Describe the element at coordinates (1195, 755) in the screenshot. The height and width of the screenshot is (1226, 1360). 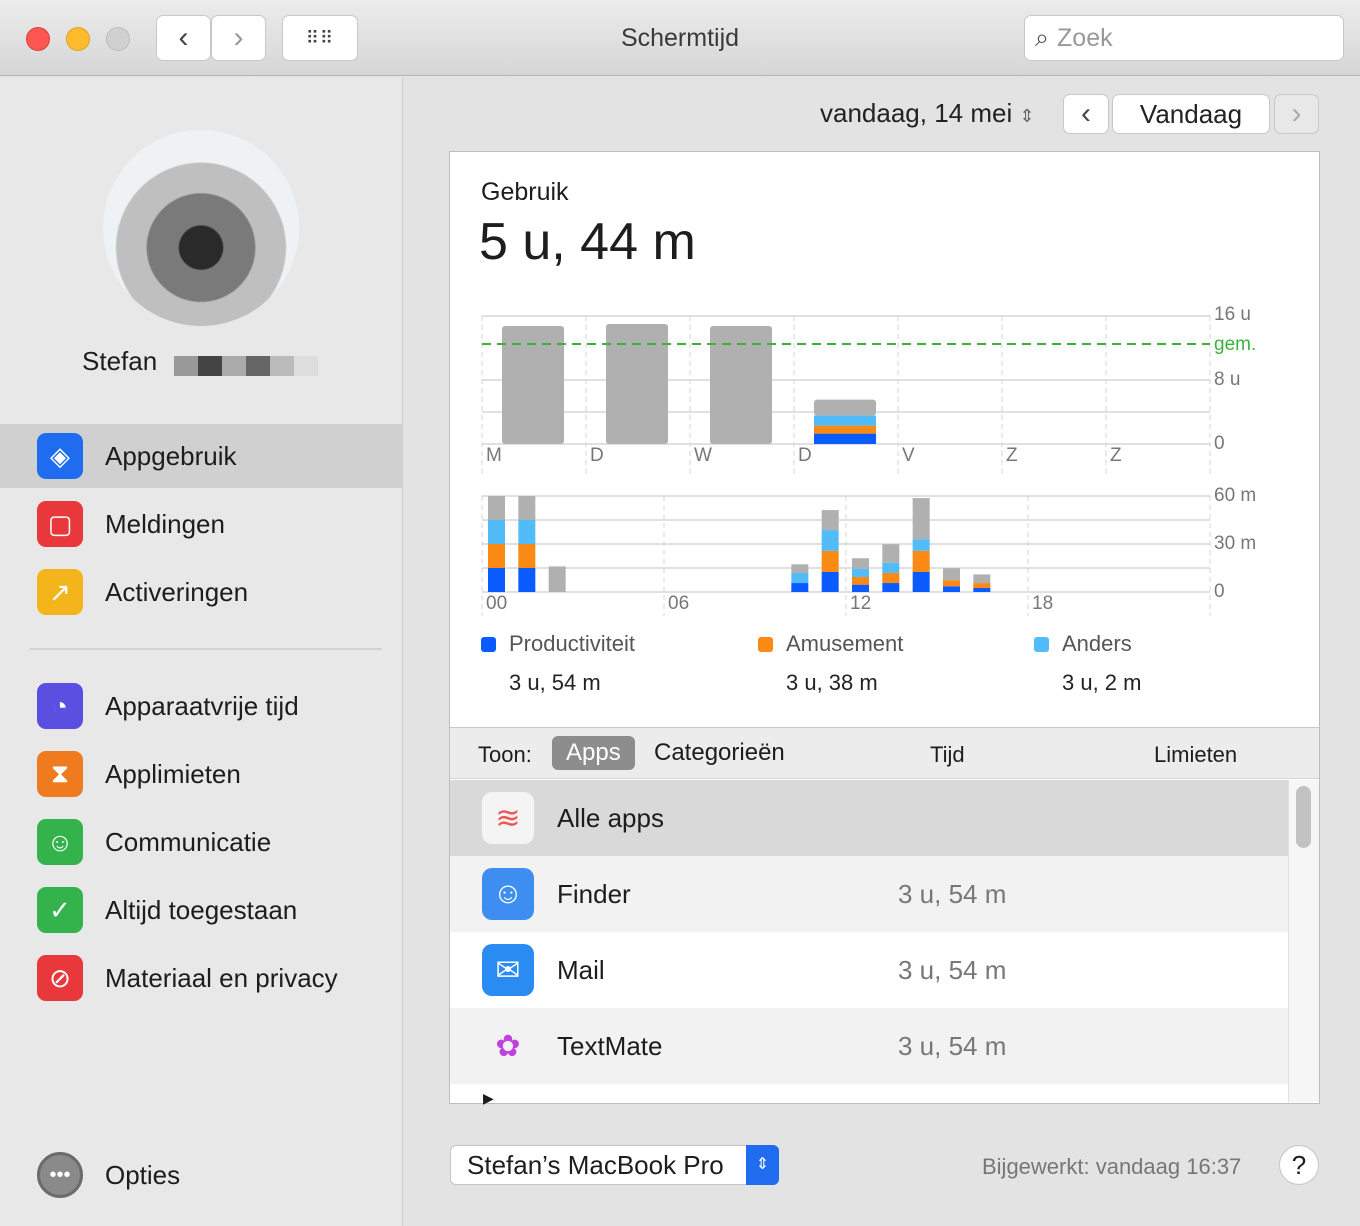
I see `column-limits: Limieten` at that location.